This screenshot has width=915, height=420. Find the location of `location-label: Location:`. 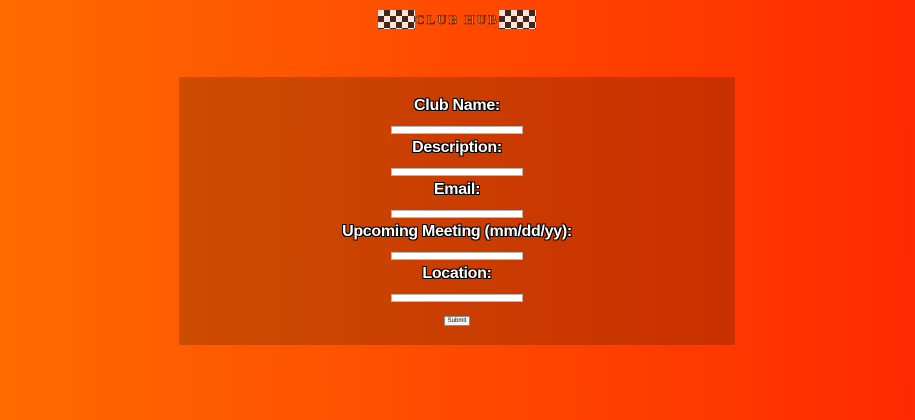

location-label: Location: is located at coordinates (457, 273).